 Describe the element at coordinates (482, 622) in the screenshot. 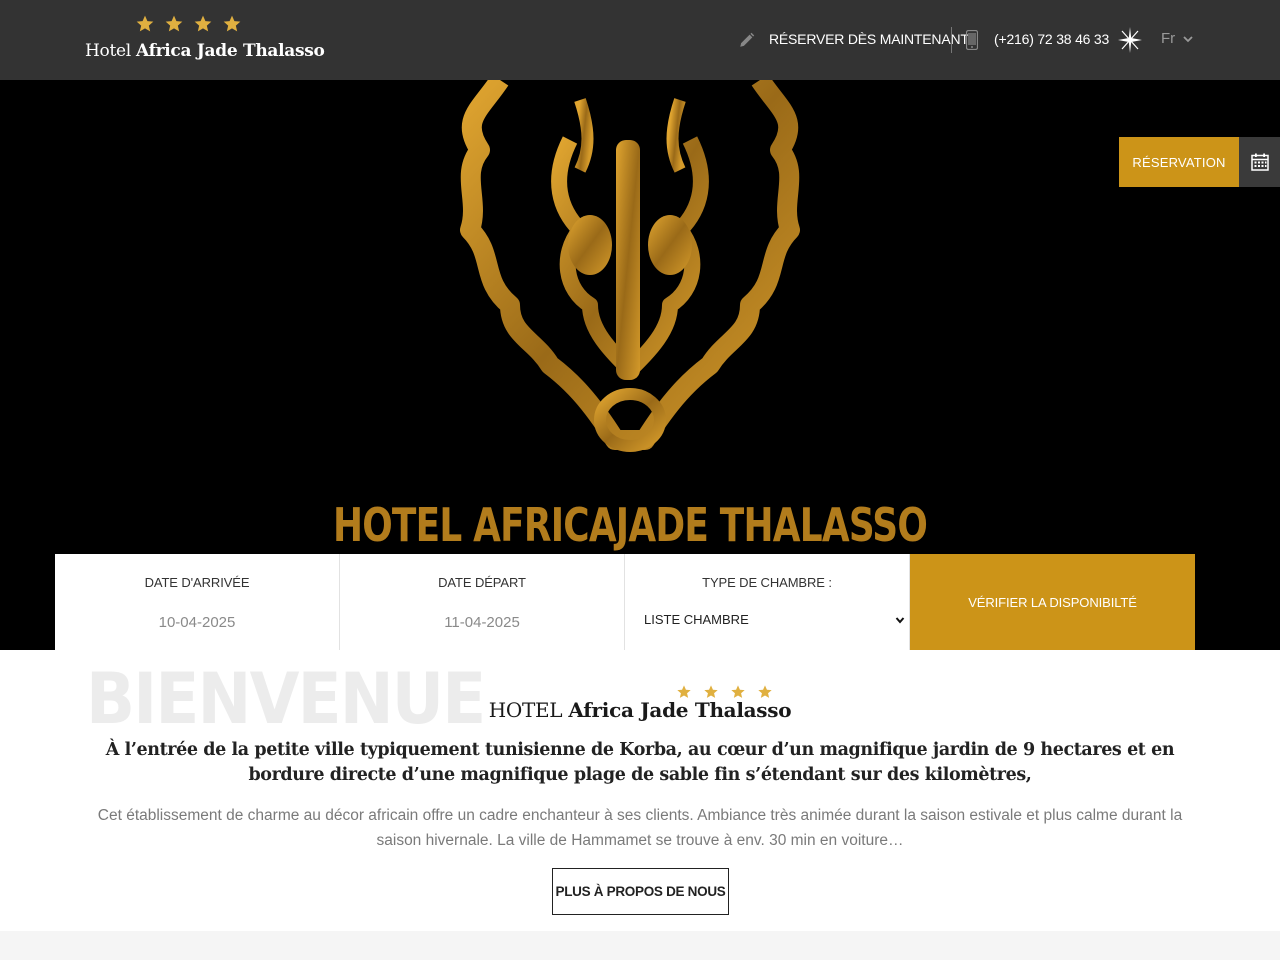

I see `departure-date-value: 11-04-2025` at that location.